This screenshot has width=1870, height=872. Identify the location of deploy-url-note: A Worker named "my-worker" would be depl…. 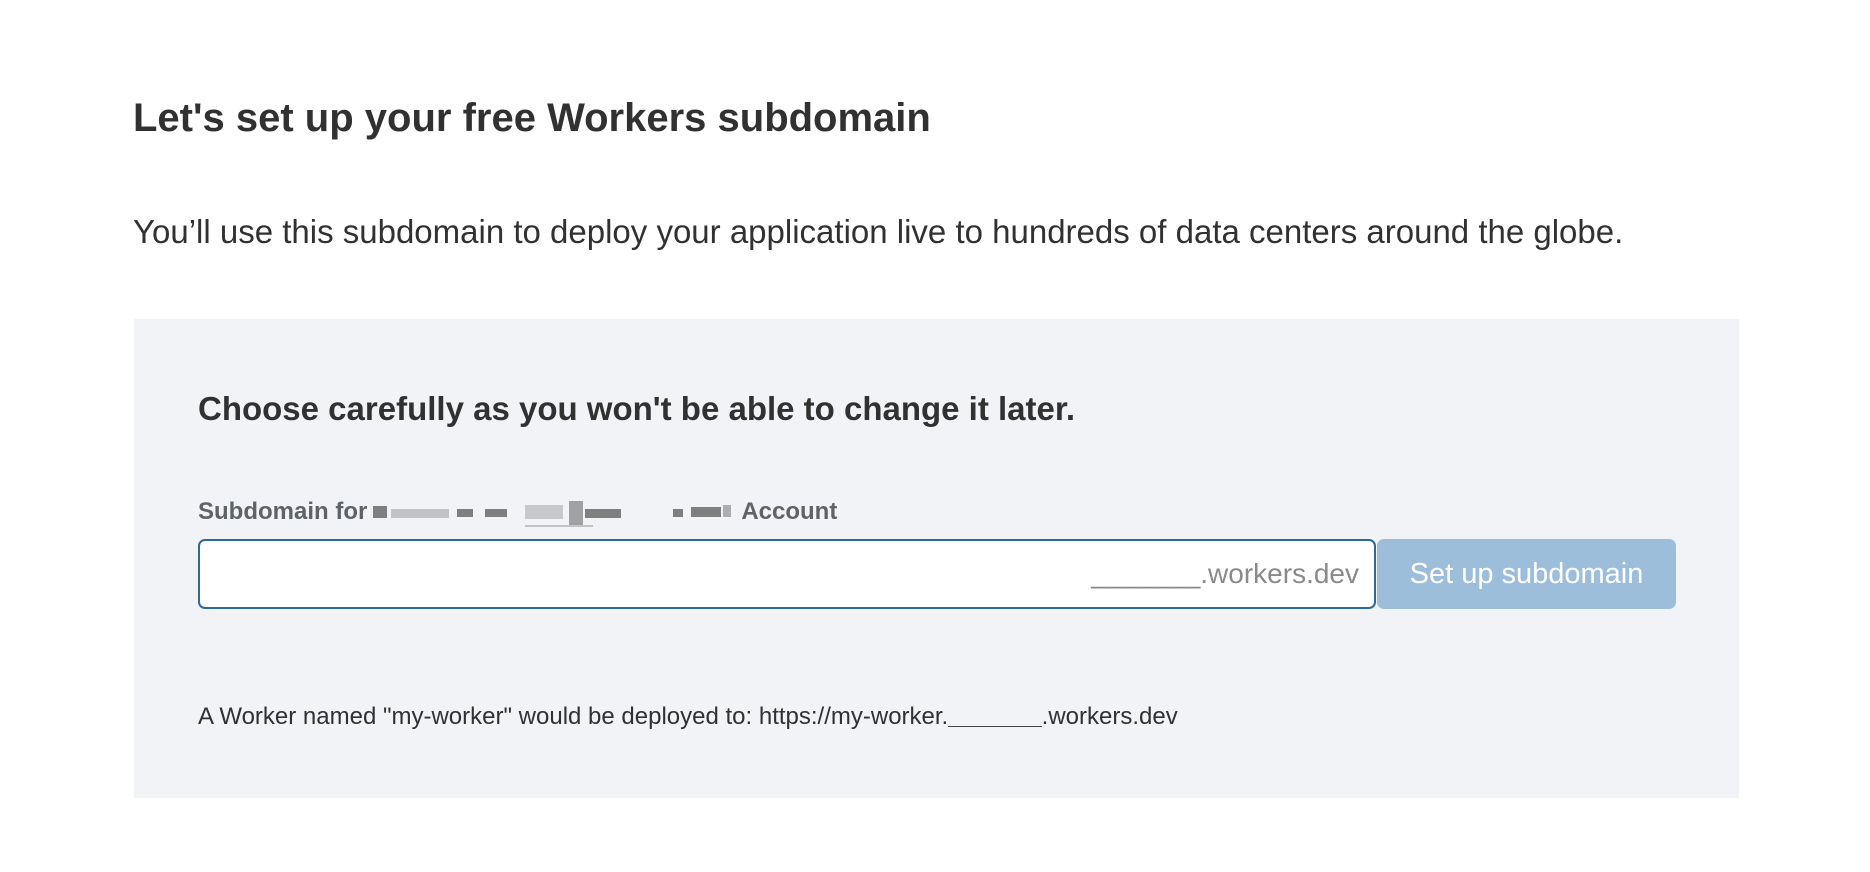
(688, 717).